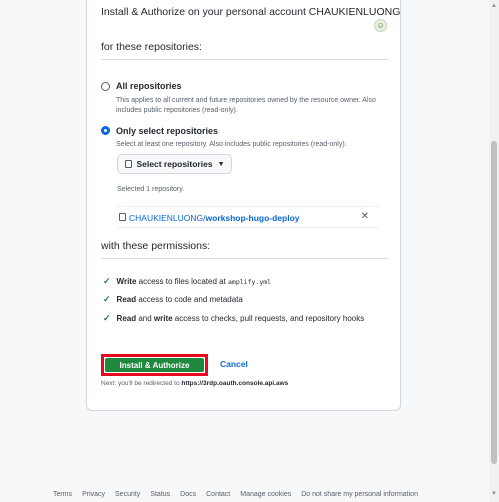  I want to click on footer-link-contact: Contact, so click(218, 494).